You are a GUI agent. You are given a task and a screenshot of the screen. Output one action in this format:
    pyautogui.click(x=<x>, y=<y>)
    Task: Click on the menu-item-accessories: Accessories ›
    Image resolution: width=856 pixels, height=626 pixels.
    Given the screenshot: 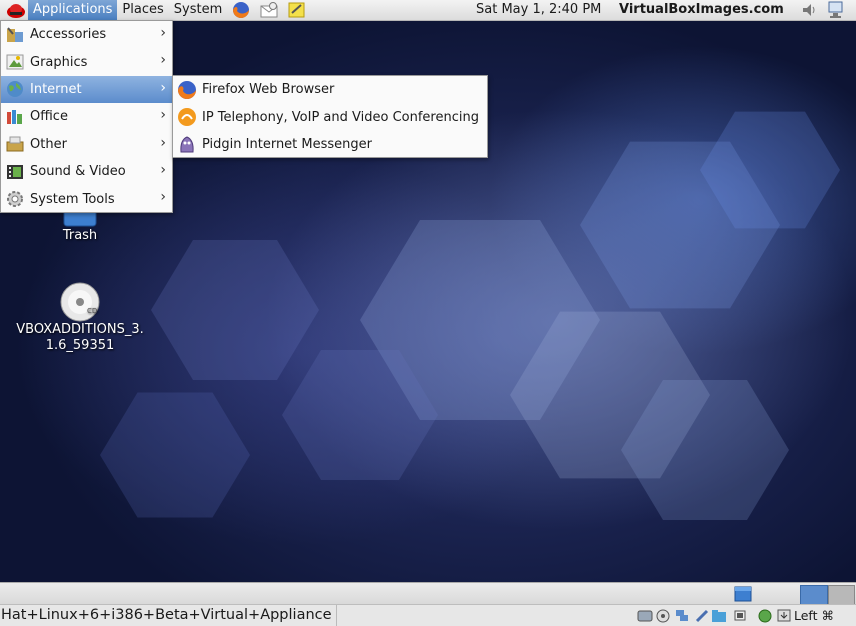 What is the action you would take?
    pyautogui.click(x=86, y=34)
    